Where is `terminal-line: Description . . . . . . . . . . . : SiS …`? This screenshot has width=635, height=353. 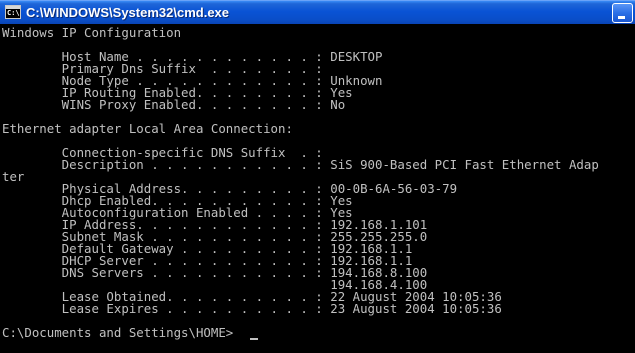 terminal-line: Description . . . . . . . . . . . : SiS … is located at coordinates (300, 164).